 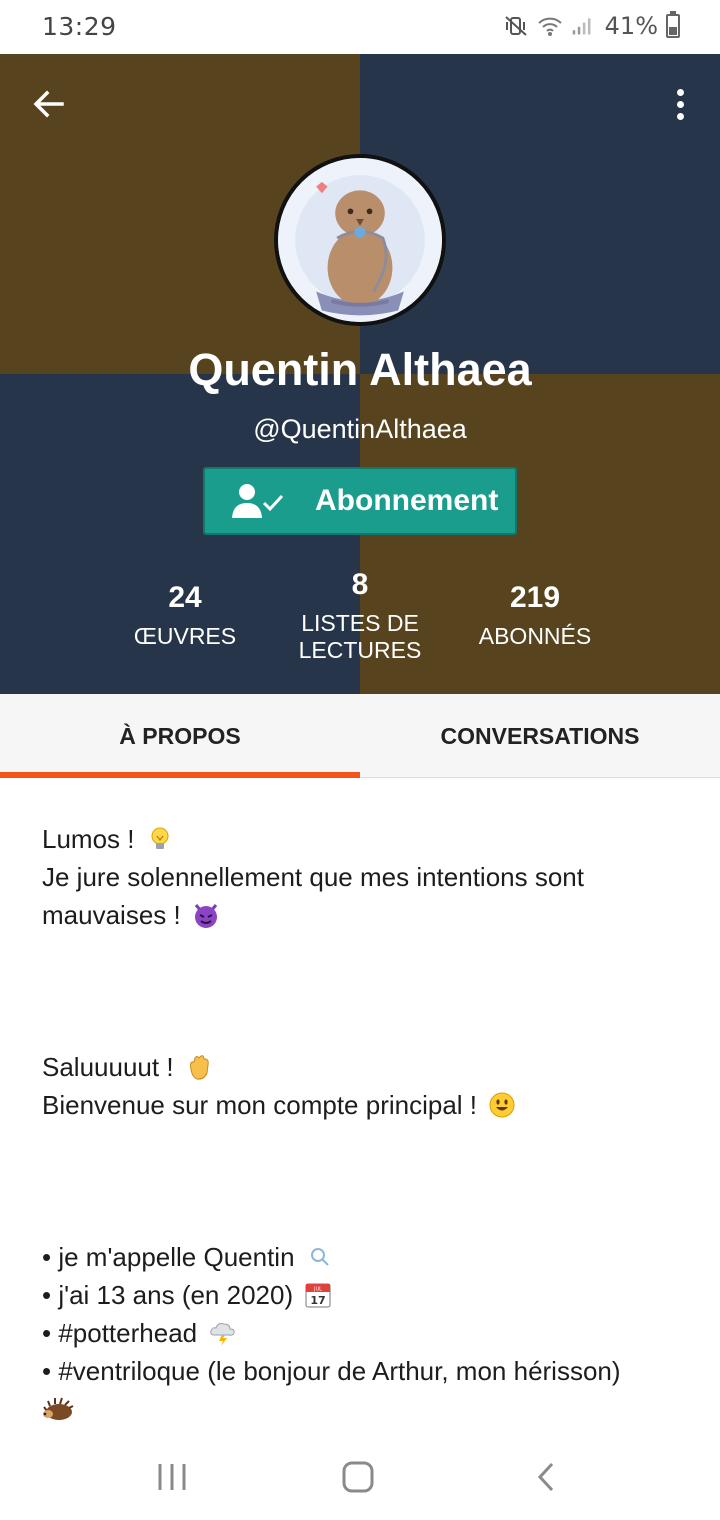 What do you see at coordinates (362, 1257) in the screenshot?
I see `about-bullet: • je m'appelle Quentin` at bounding box center [362, 1257].